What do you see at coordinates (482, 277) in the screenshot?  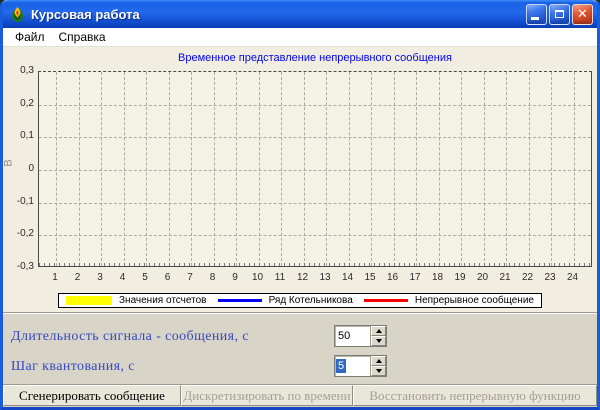 I see `x-tick-label: 20` at bounding box center [482, 277].